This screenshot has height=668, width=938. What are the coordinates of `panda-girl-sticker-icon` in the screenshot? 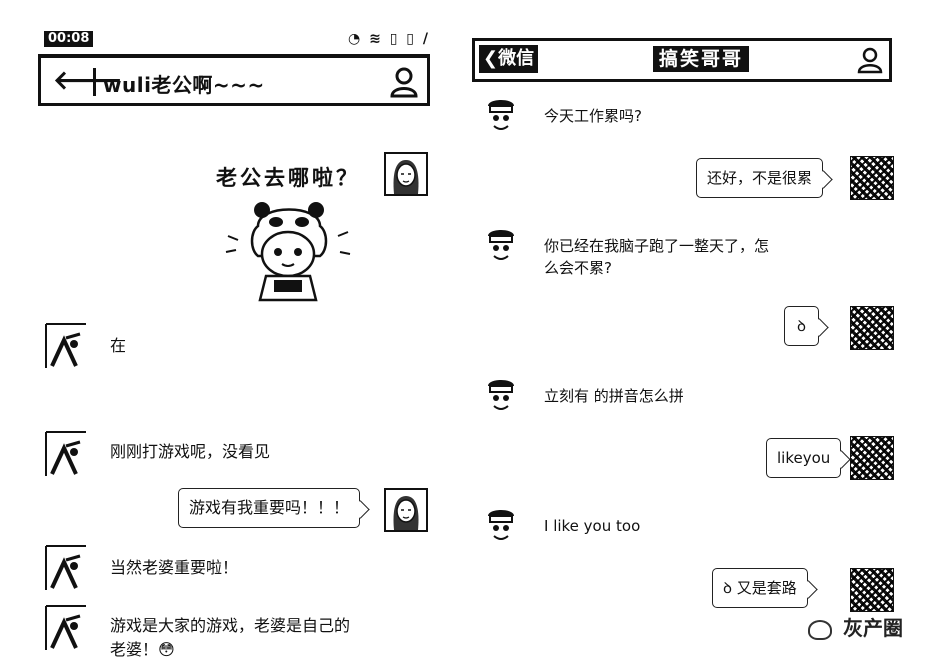 It's located at (288, 252).